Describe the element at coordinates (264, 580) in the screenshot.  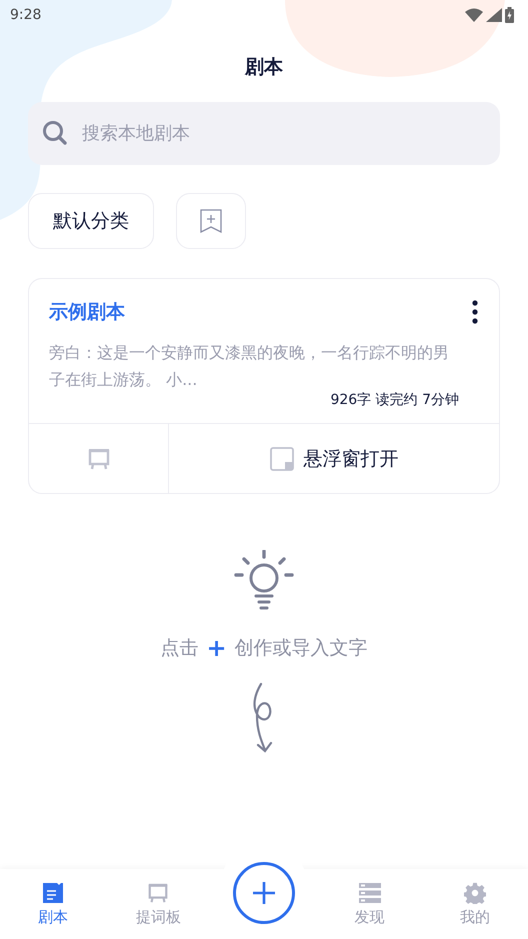
I see `lightbulb-icon` at that location.